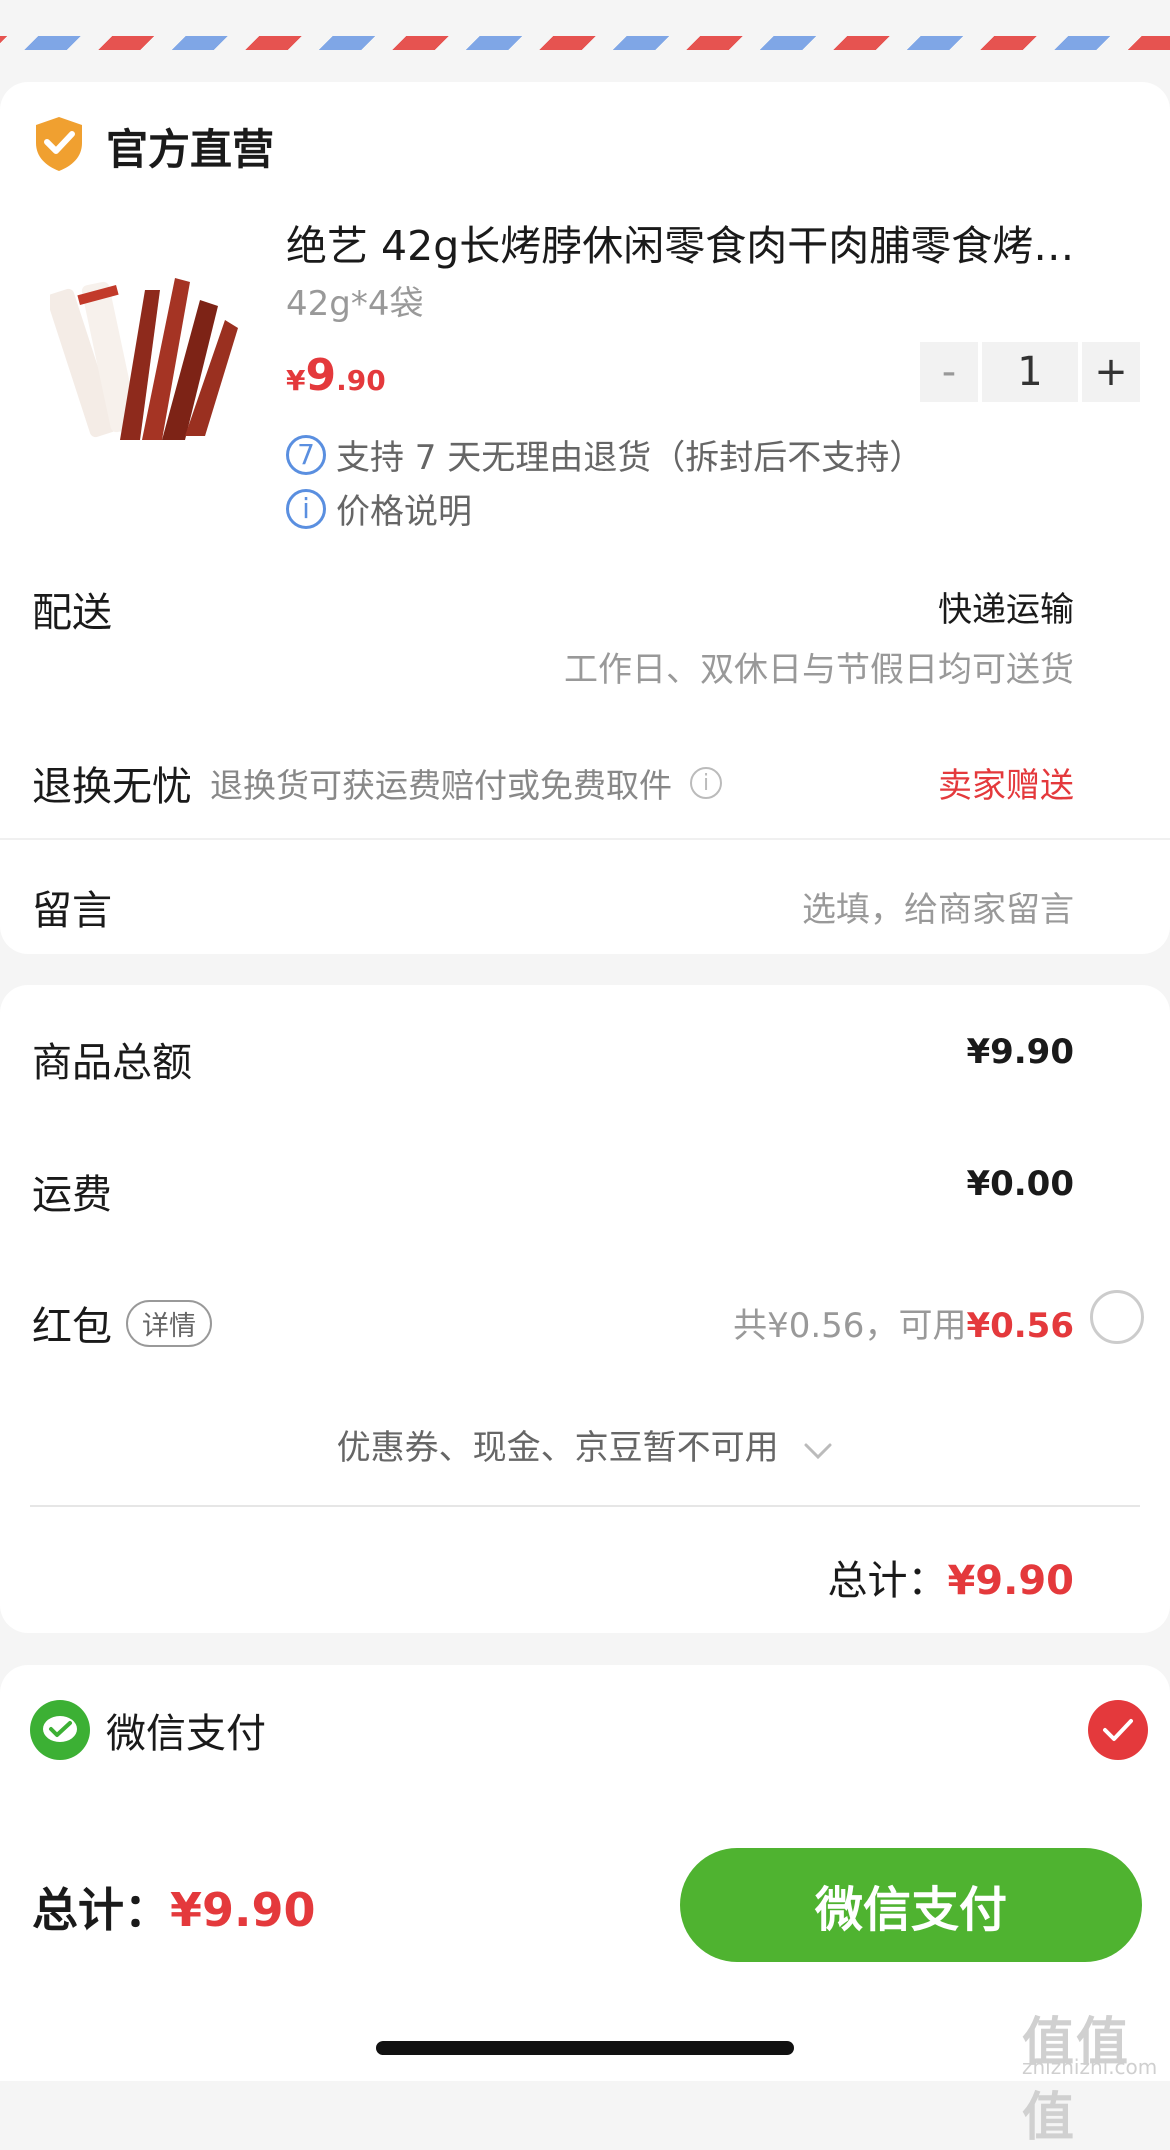  I want to click on coupon-note: 优惠券、现金、京豆暂不可用, so click(557, 1448).